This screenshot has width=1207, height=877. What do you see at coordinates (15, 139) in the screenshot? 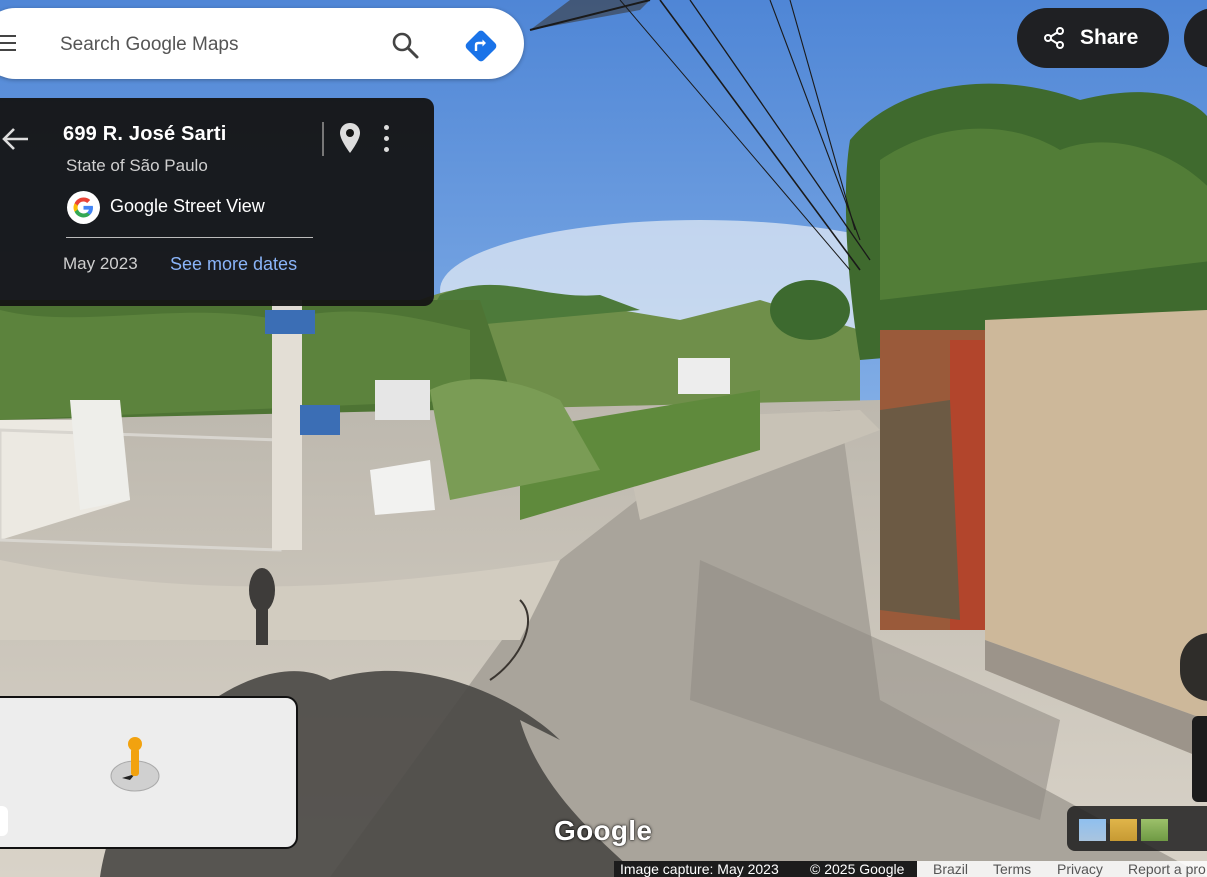
I see `back-arrow-icon` at bounding box center [15, 139].